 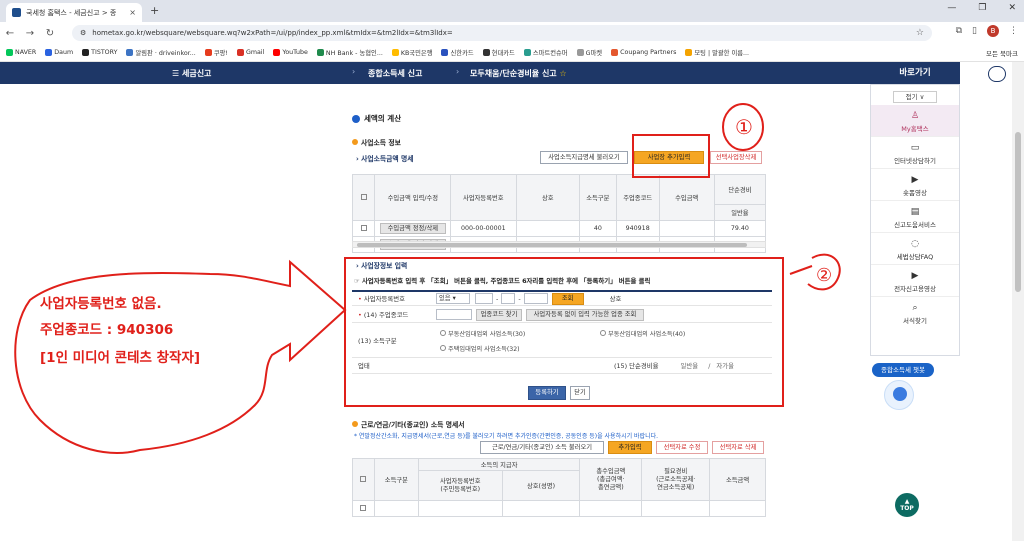 What do you see at coordinates (562, 73) in the screenshot?
I see `favorite-star-icon: ☆` at bounding box center [562, 73].